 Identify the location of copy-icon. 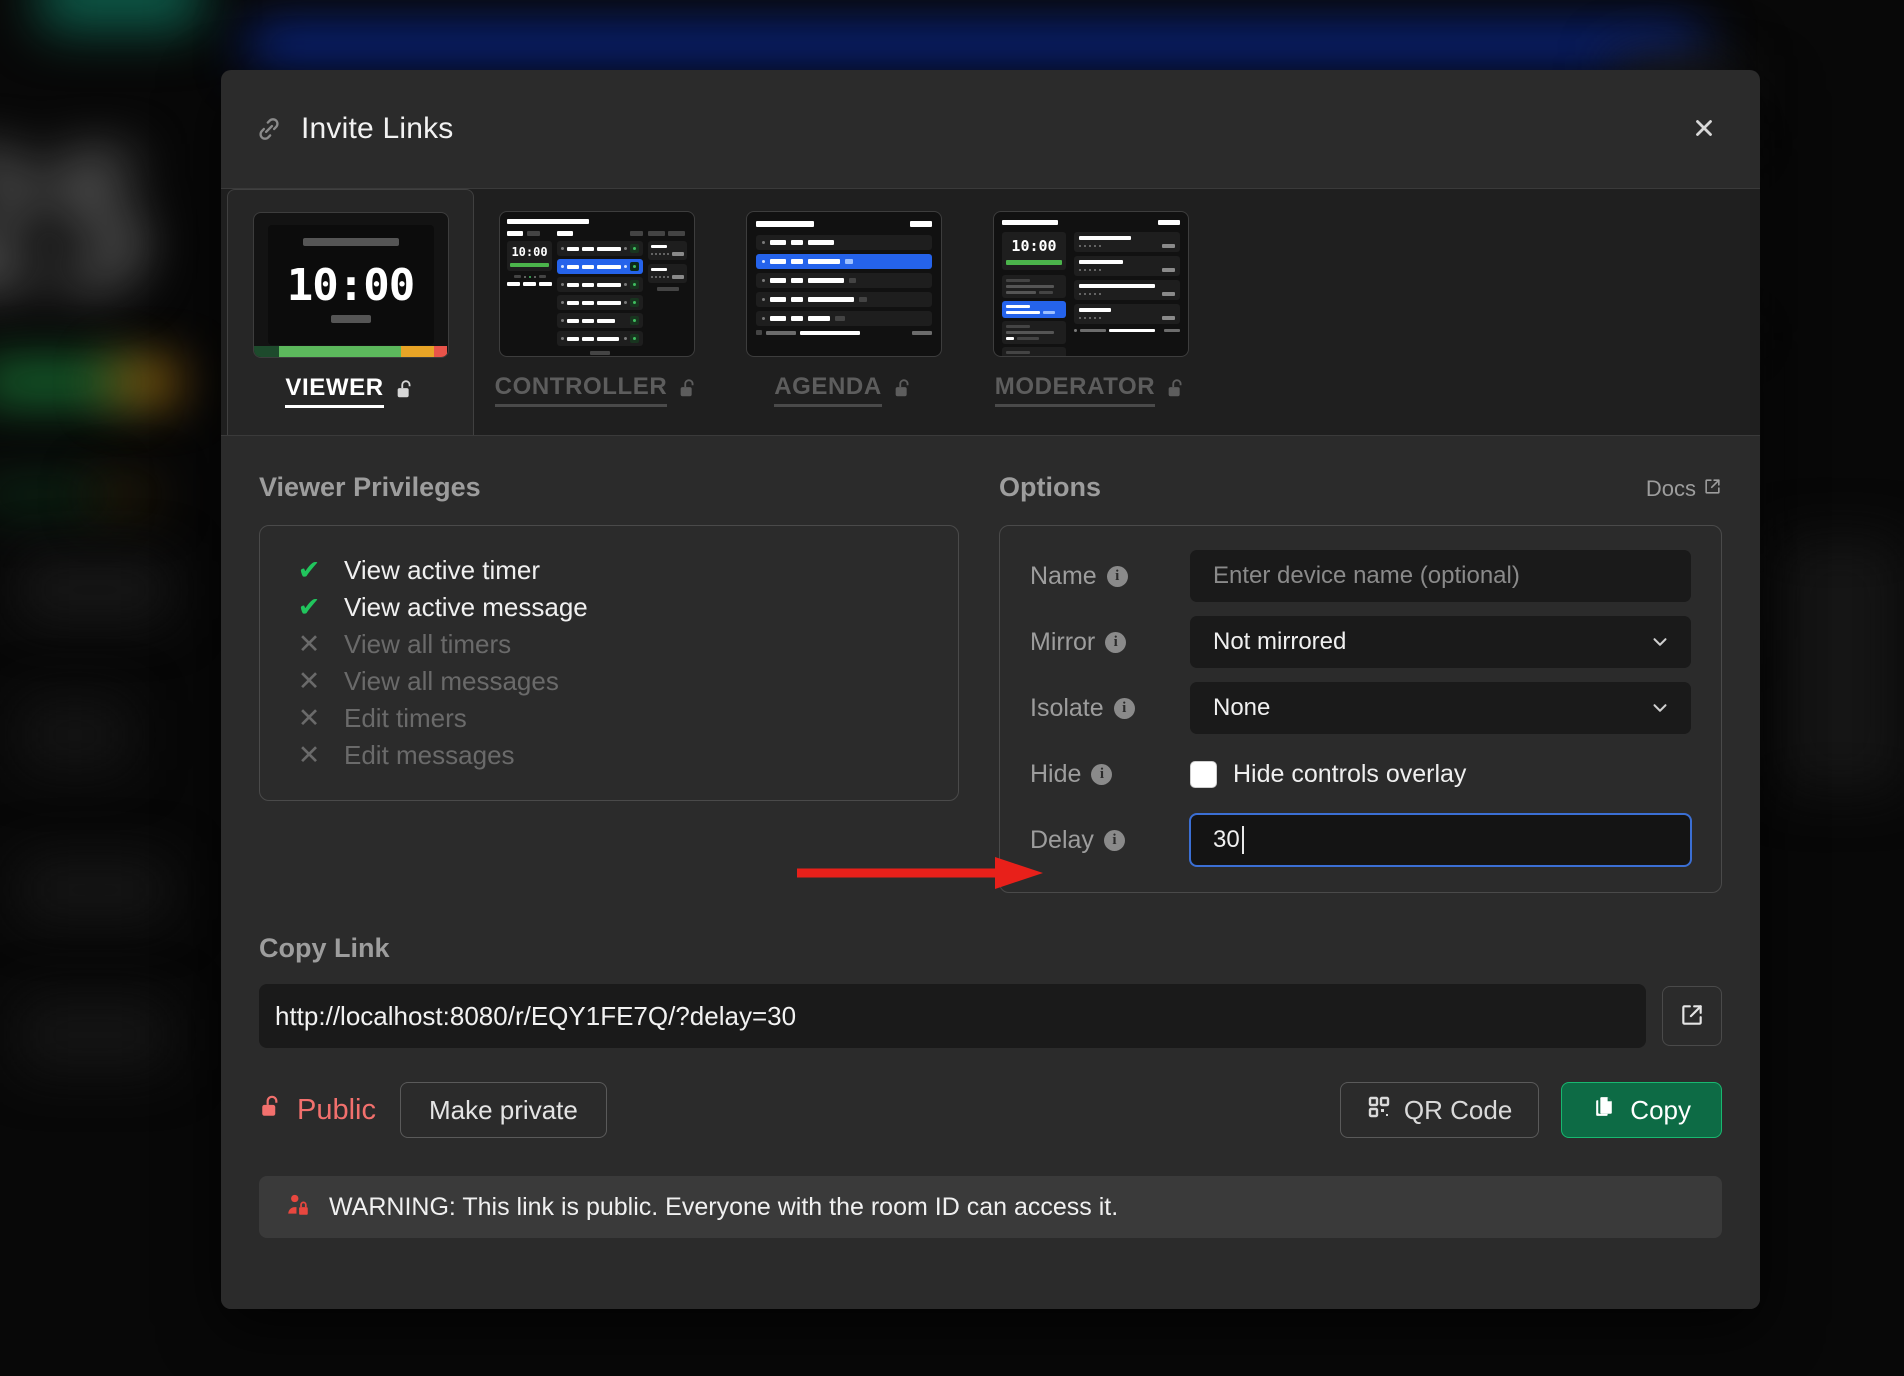
(1604, 1110).